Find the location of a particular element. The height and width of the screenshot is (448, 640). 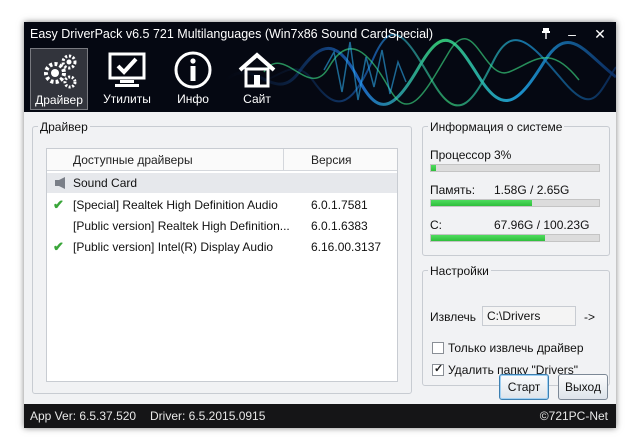

memory-progress-fill is located at coordinates (481, 203).